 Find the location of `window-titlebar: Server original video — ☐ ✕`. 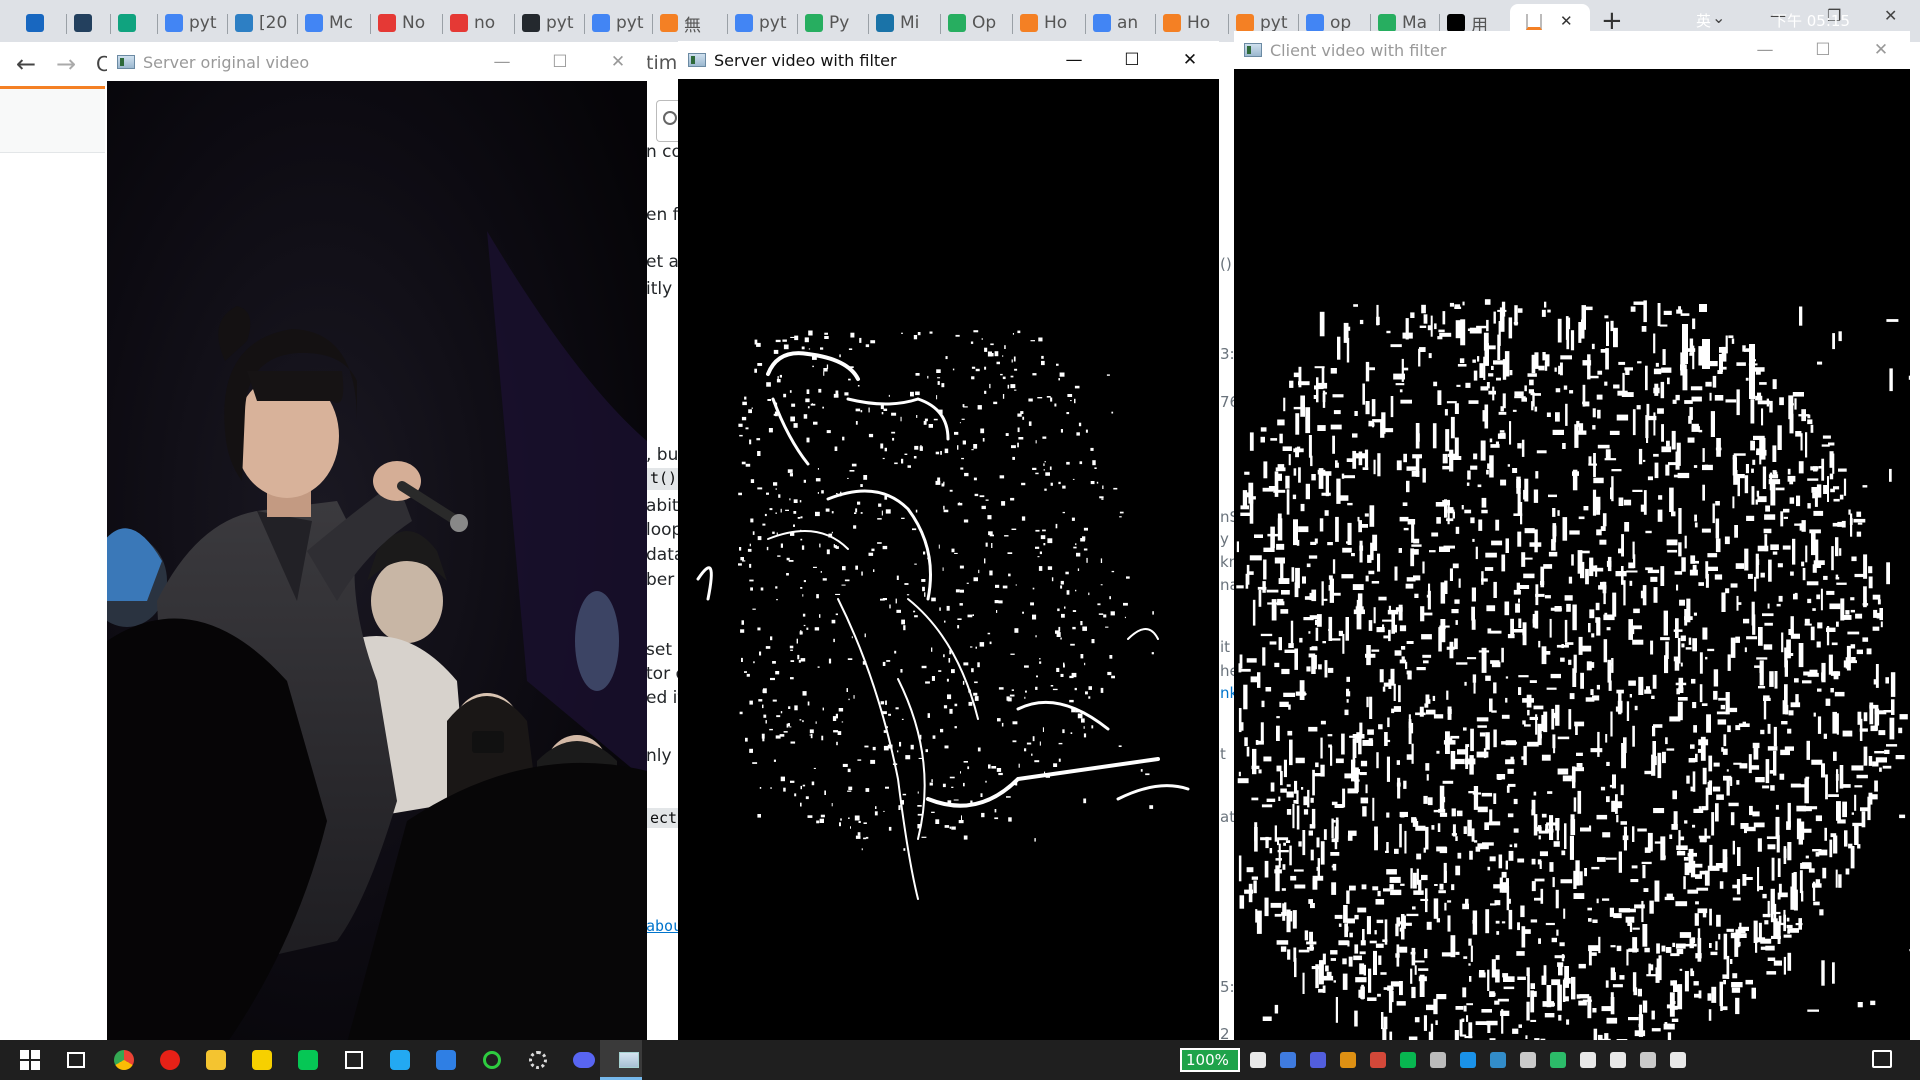

window-titlebar: Server original video — ☐ ✕ is located at coordinates (377, 62).